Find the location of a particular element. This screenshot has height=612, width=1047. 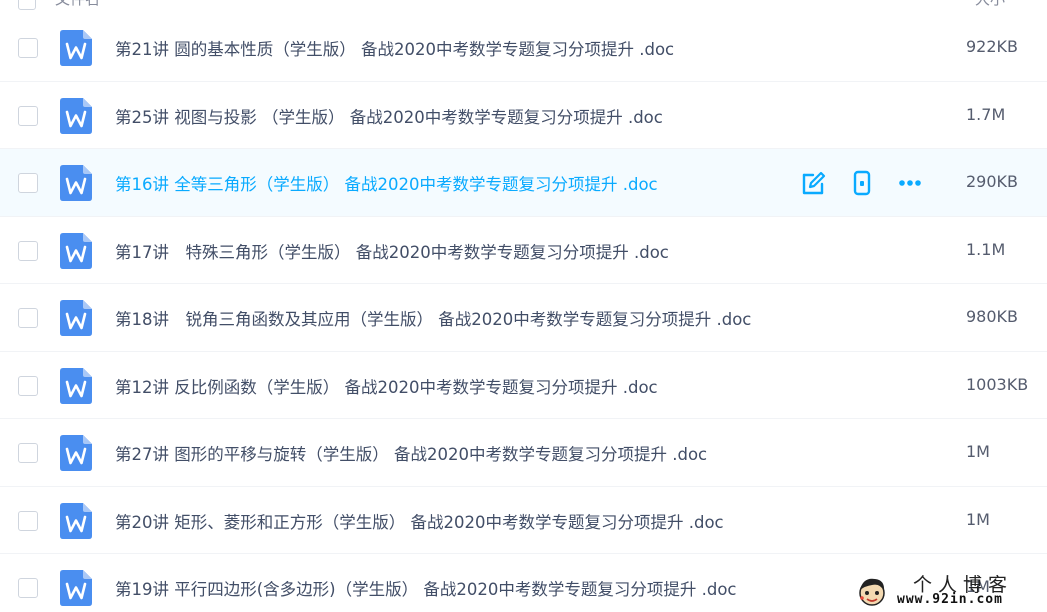

column-header-size: 大小 is located at coordinates (990, 4).